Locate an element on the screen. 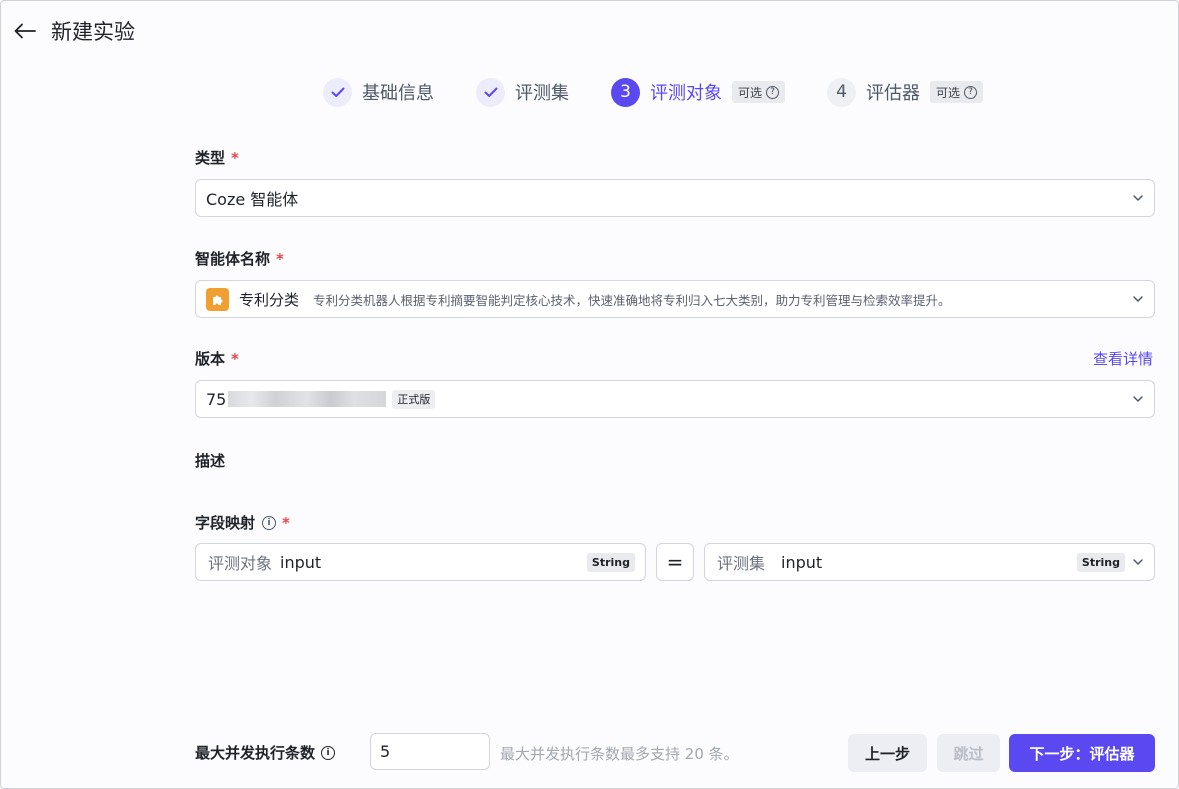  step-eval-set: 评测集 is located at coordinates (522, 92).